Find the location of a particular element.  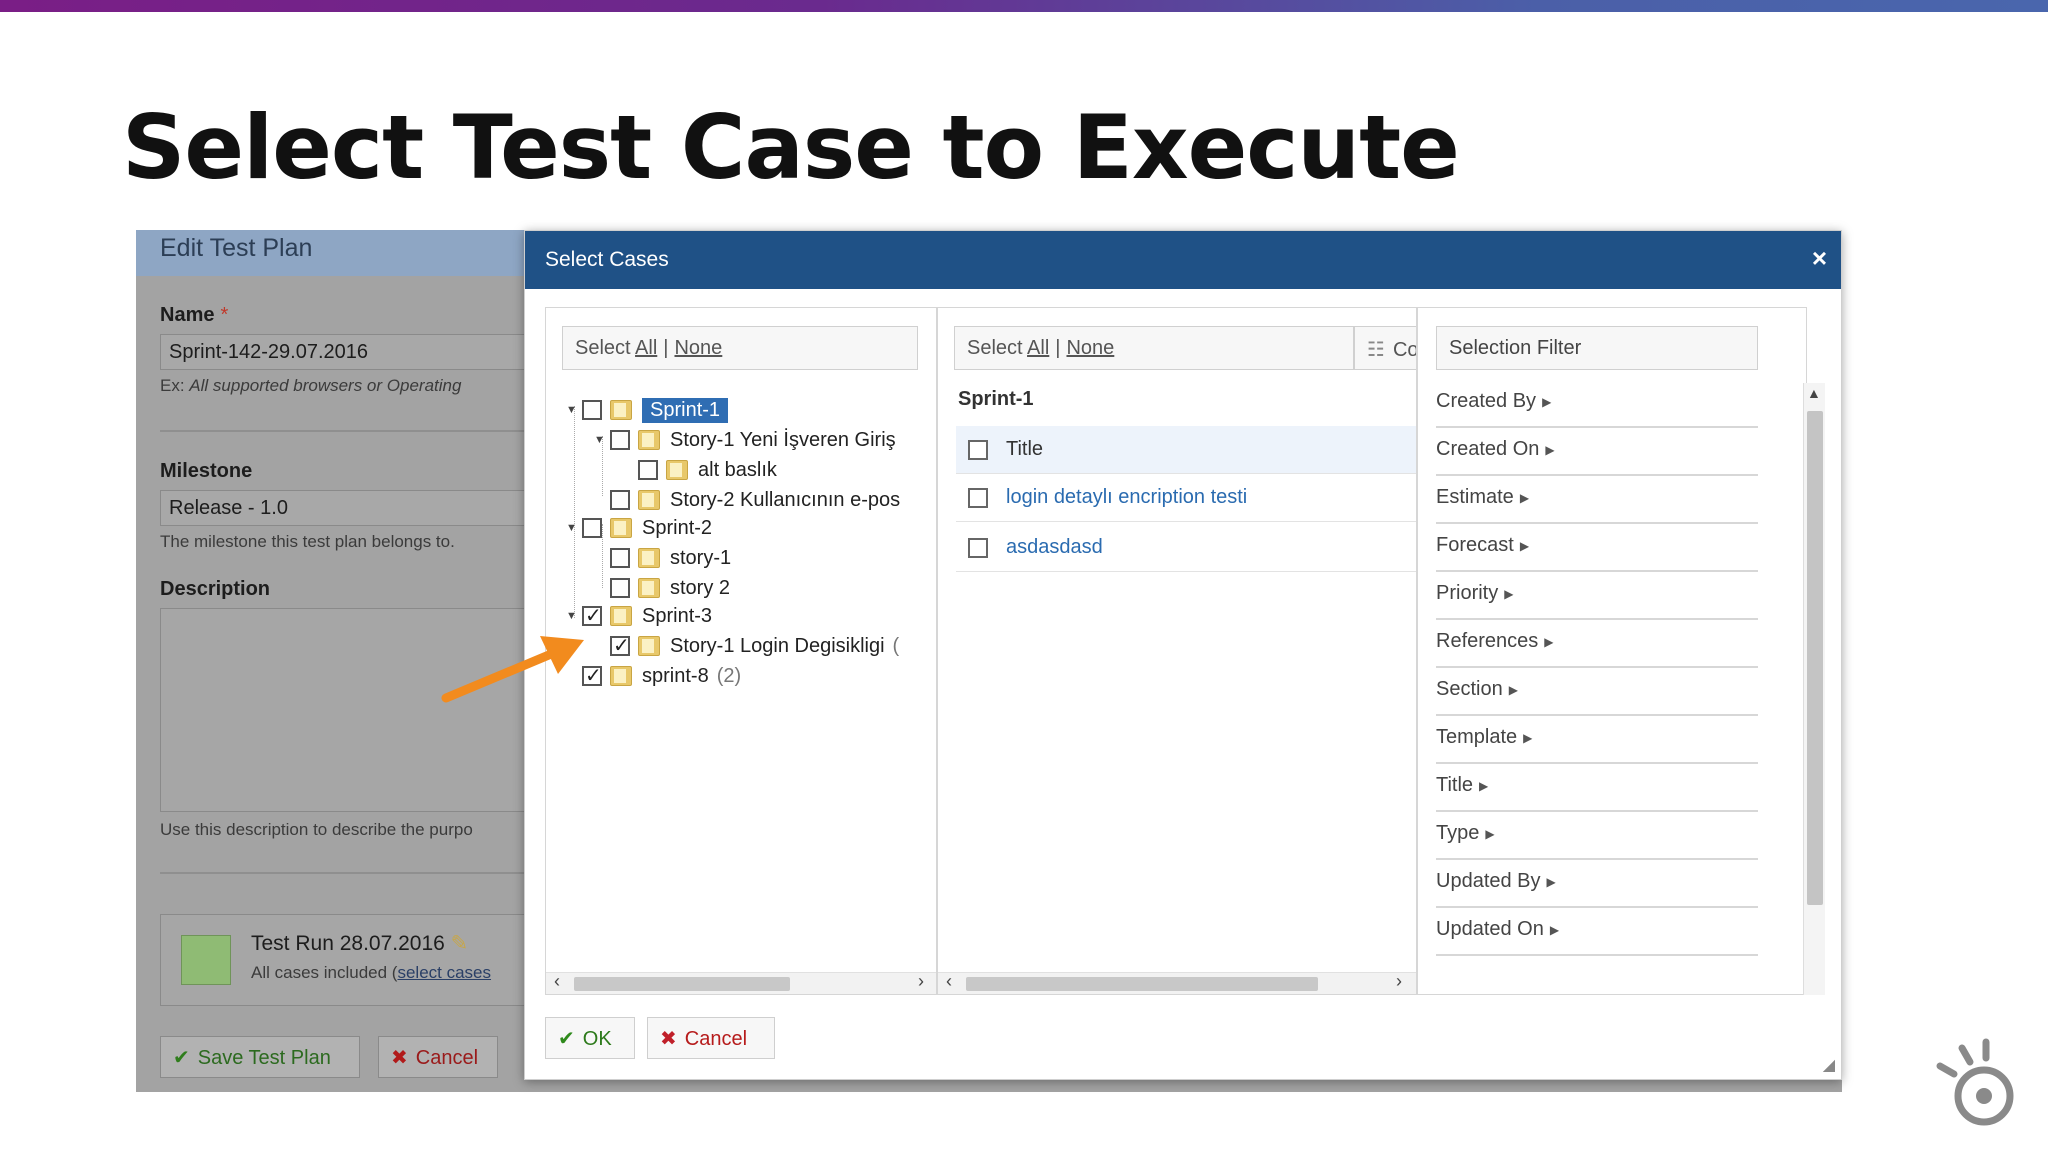

tree-node: ▼ Story-1 Yeni İşveren Giriş is located at coordinates (745, 440).